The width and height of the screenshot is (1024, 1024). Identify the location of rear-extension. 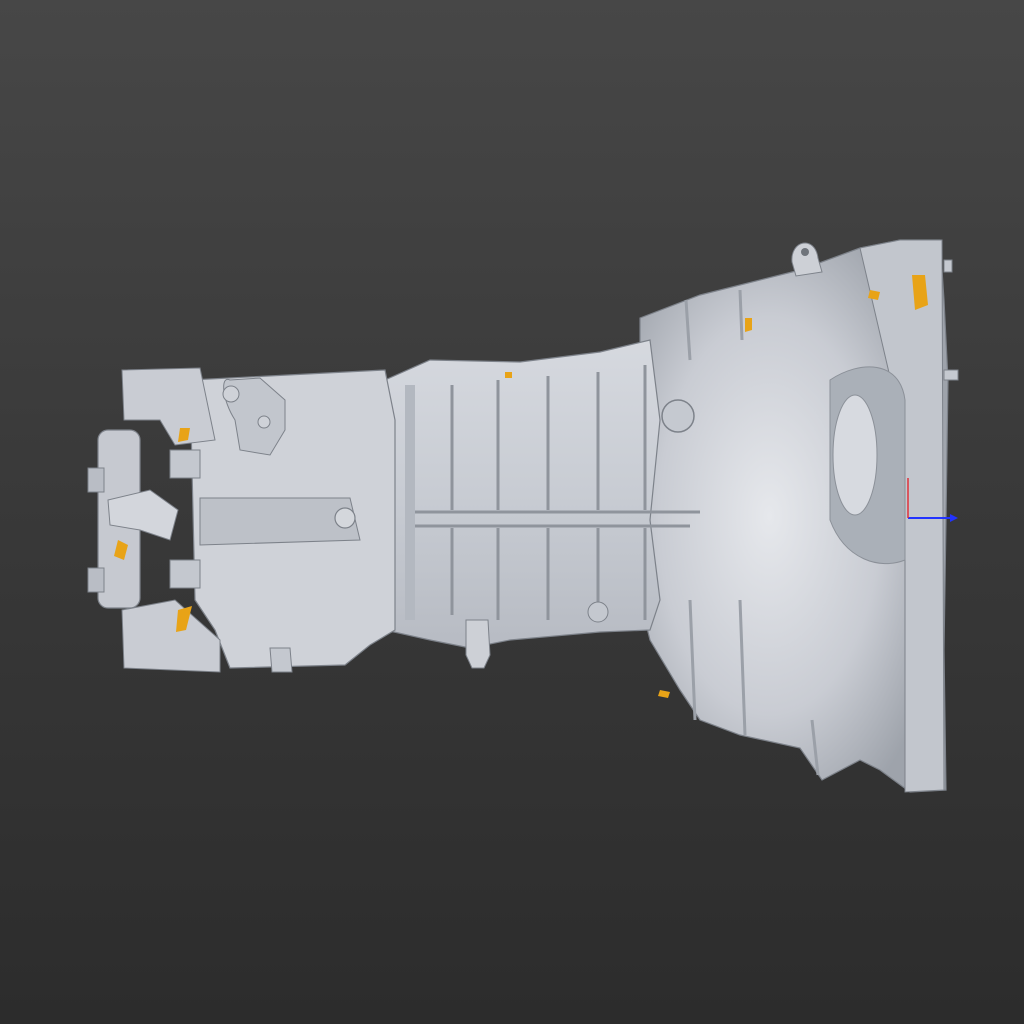
(241, 520).